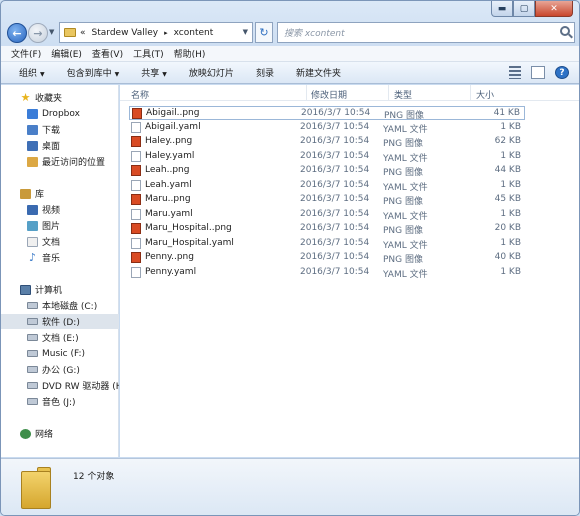 Image resolution: width=580 pixels, height=516 pixels. Describe the element at coordinates (515, 72) in the screenshot. I see `change-view-icon` at that location.